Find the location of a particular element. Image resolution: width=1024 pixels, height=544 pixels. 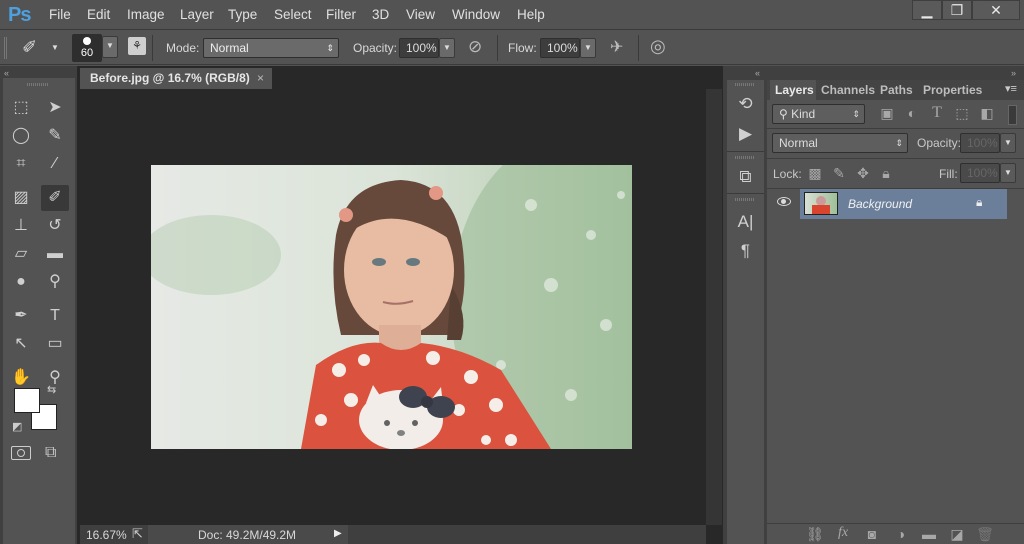

close-tab-icon: × is located at coordinates (260, 78).